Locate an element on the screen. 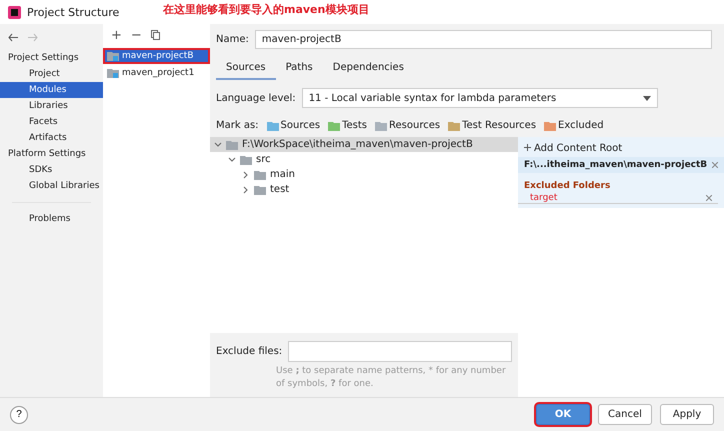  sidebar-item: Facets is located at coordinates (51, 122).